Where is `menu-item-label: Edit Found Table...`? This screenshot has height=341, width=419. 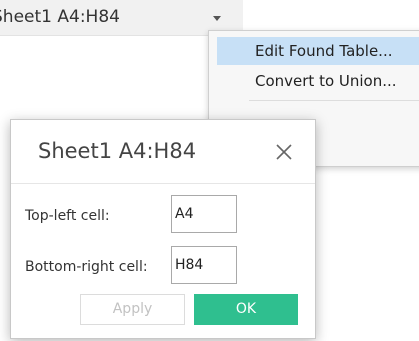 menu-item-label: Edit Found Table... is located at coordinates (324, 51).